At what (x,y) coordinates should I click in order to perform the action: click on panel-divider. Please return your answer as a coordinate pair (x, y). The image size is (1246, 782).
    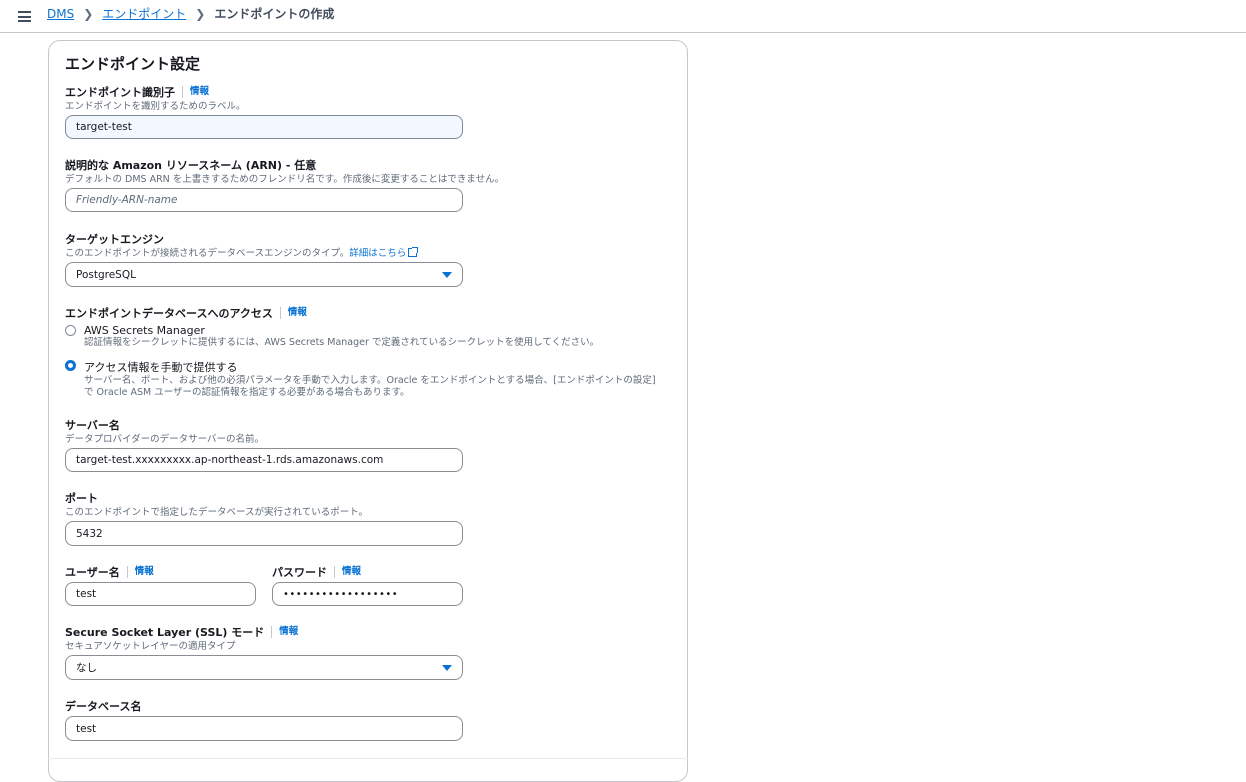
    Looking at the image, I should click on (368, 758).